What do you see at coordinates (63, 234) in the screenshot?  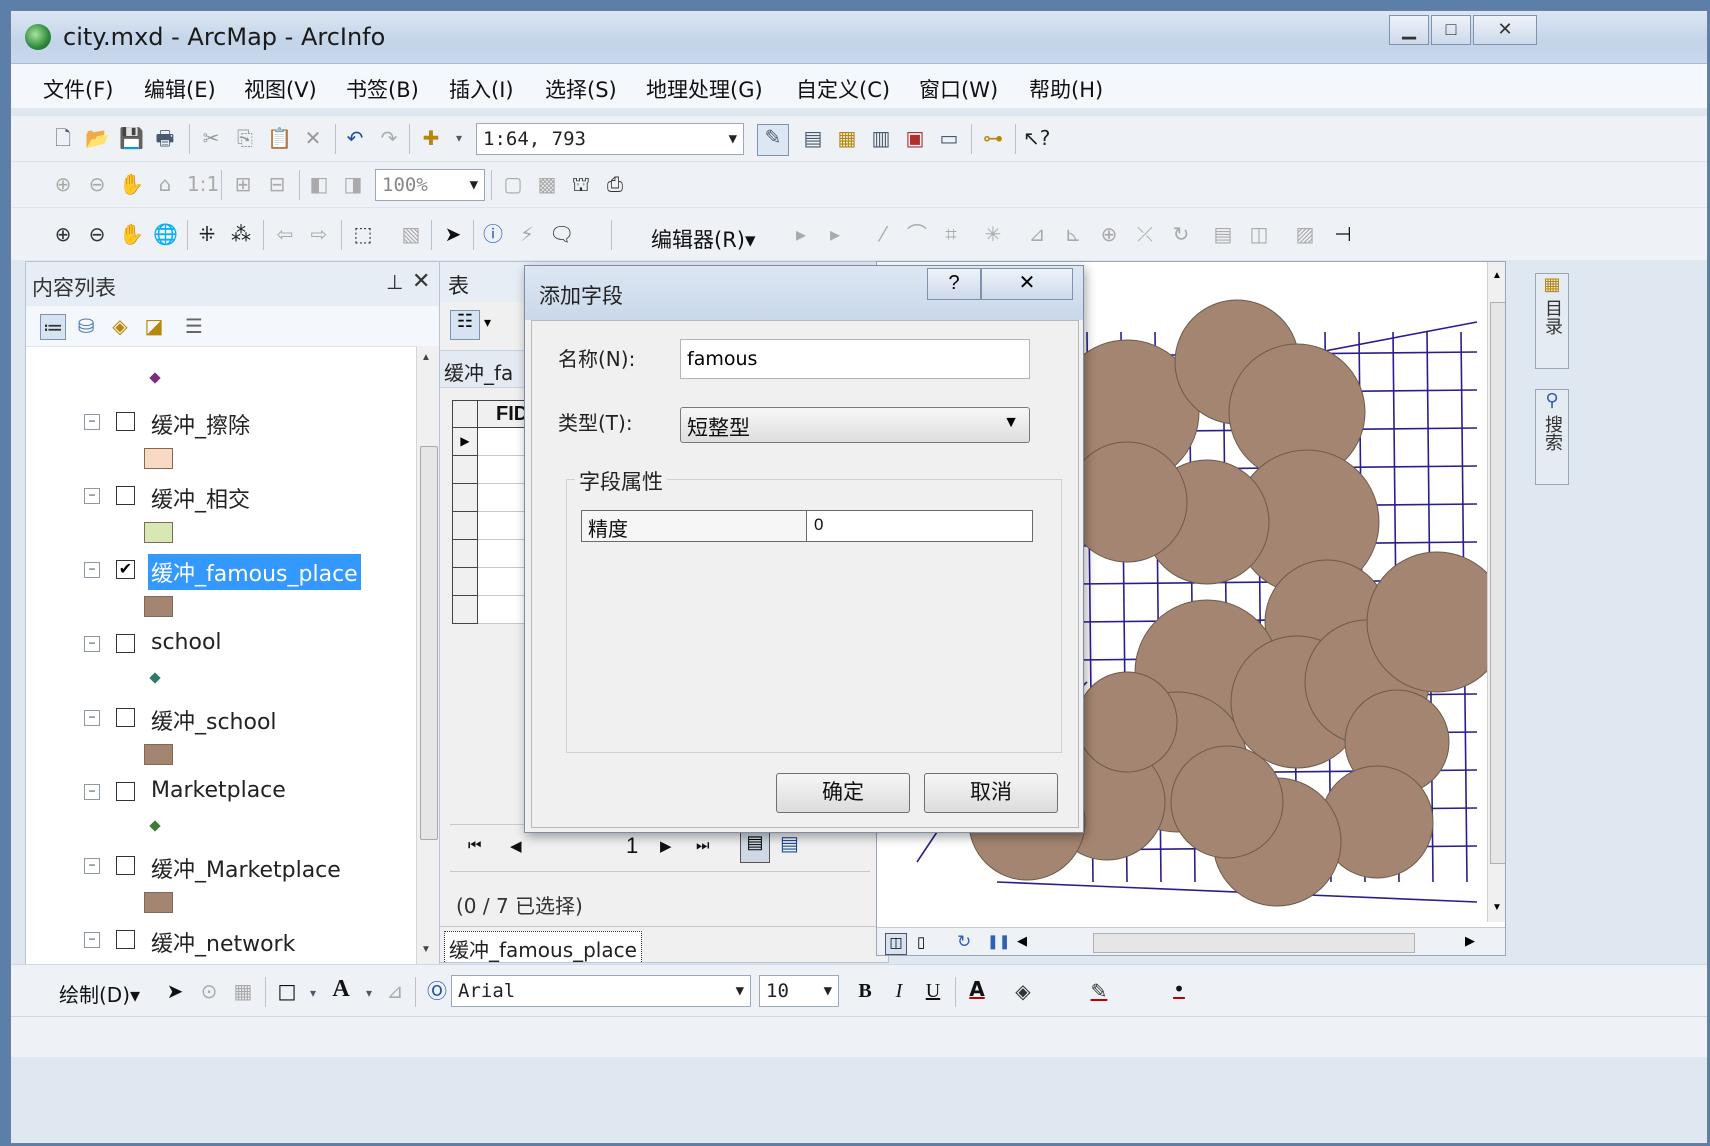 I see `zoom-in-icon: ⊕` at bounding box center [63, 234].